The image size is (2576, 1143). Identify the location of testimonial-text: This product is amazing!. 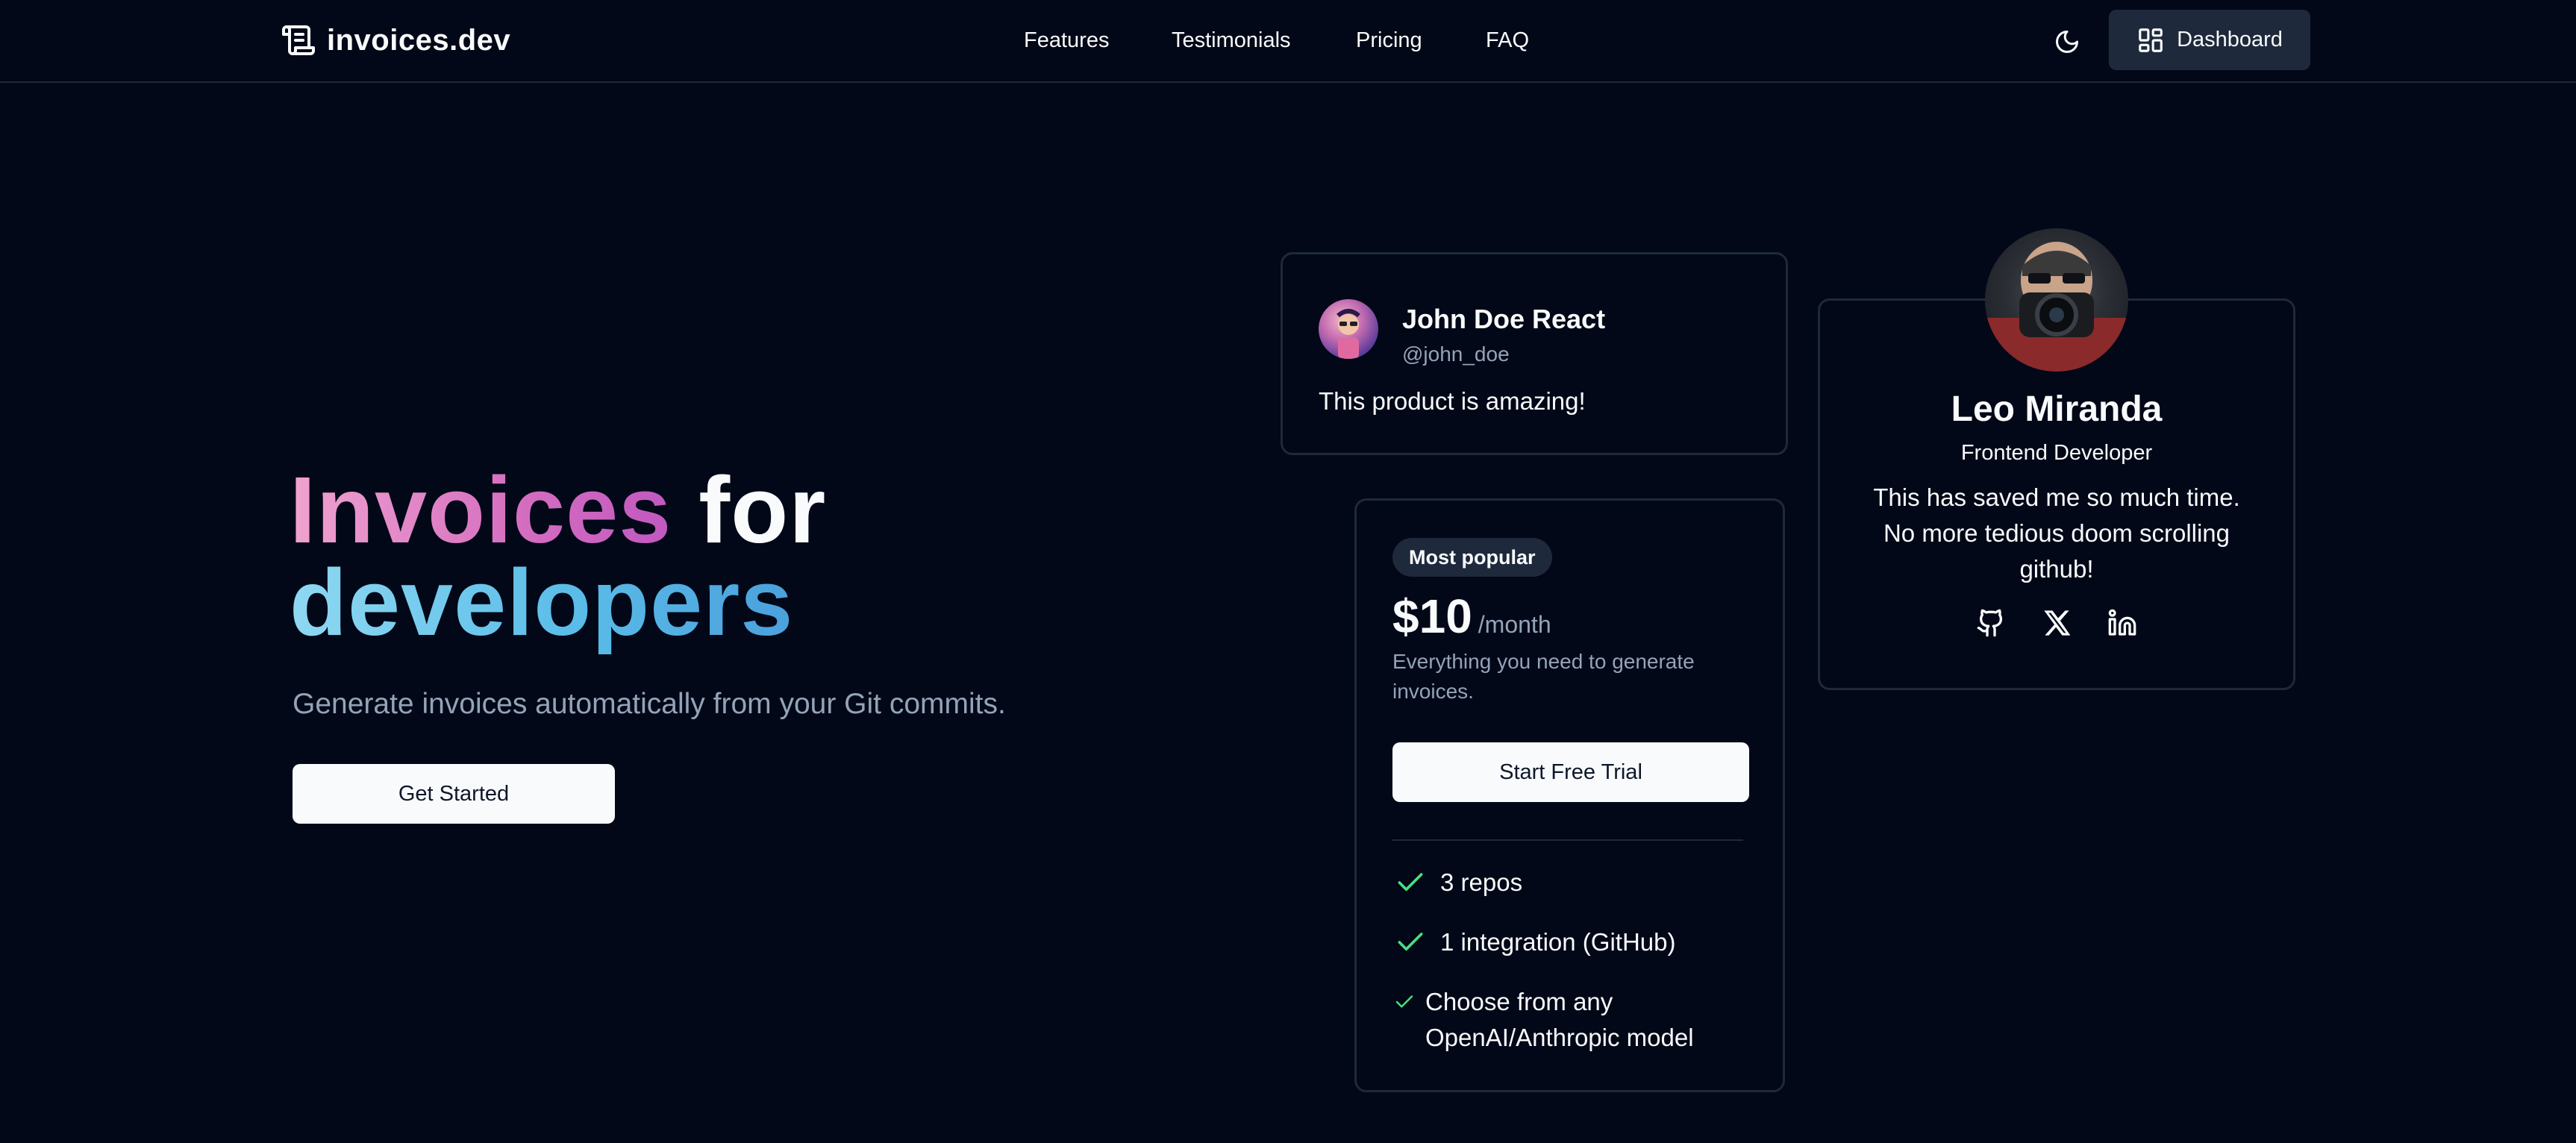
(1452, 401).